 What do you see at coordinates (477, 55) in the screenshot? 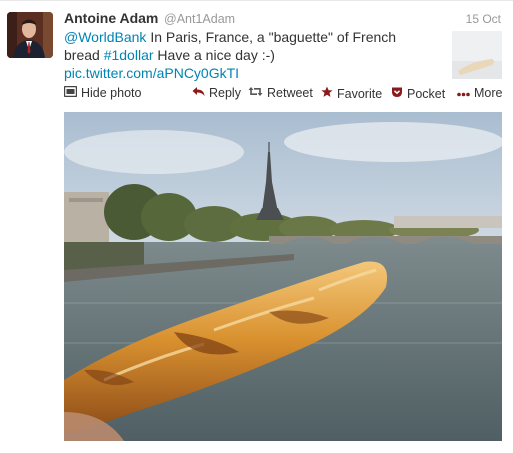
I see `photo-thumbnail` at bounding box center [477, 55].